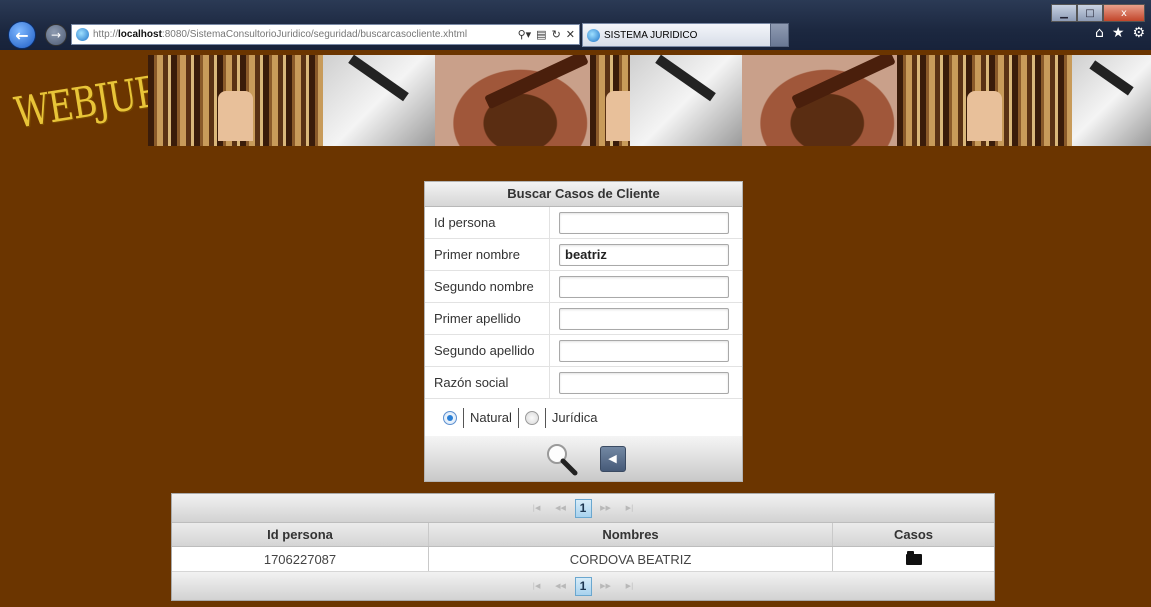  What do you see at coordinates (644, 382) in the screenshot?
I see `razon-social-input` at bounding box center [644, 382].